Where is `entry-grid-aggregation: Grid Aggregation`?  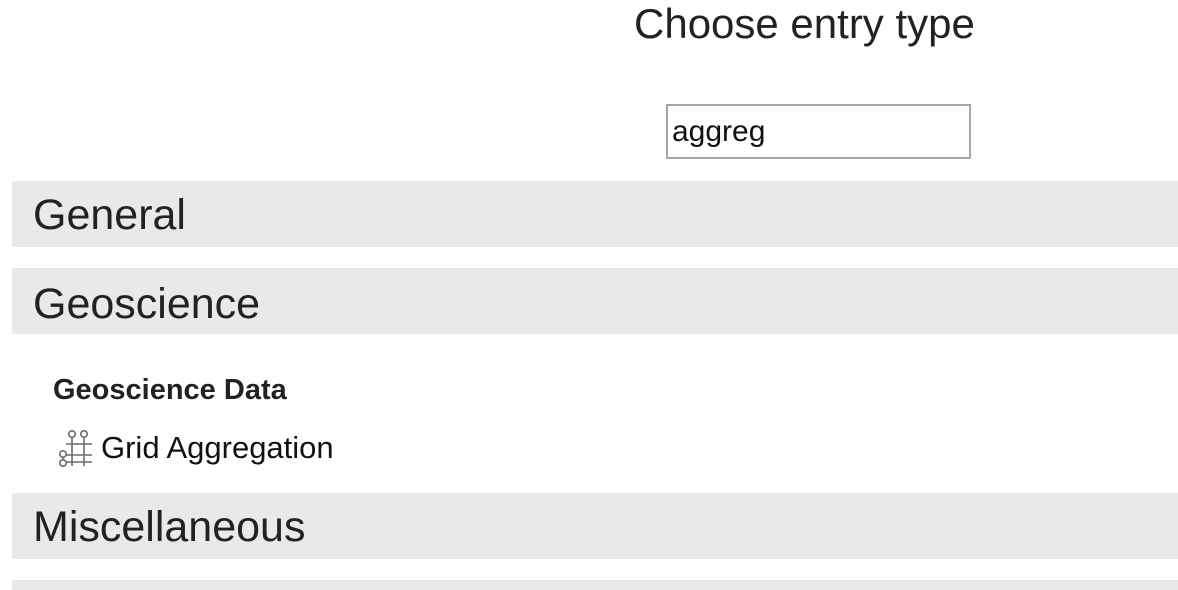
entry-grid-aggregation: Grid Aggregation is located at coordinates (194, 448).